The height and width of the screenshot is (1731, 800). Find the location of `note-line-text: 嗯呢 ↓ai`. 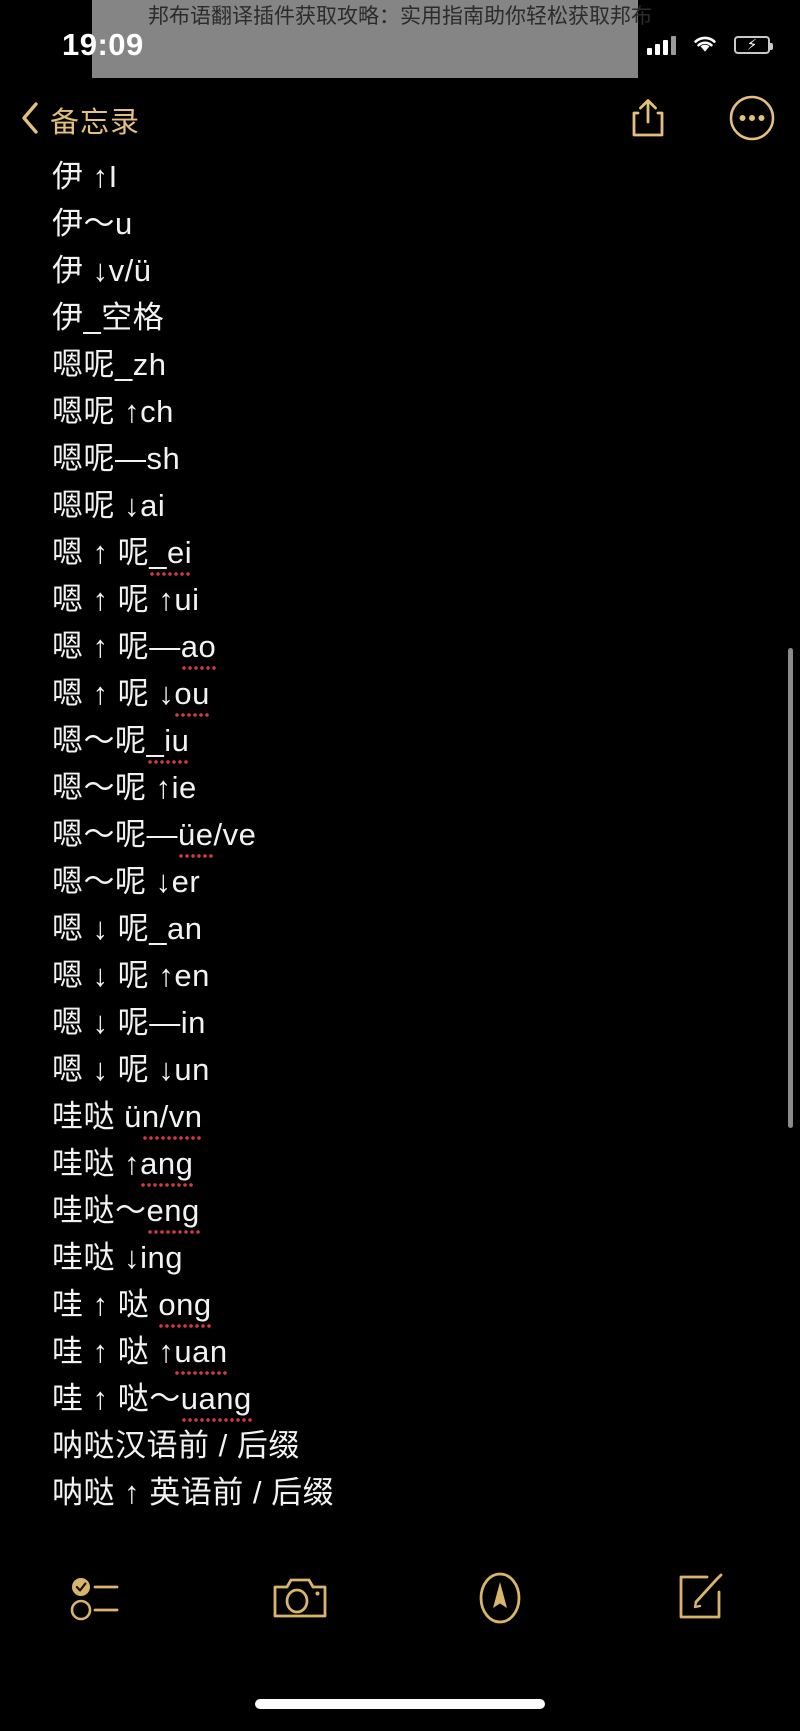

note-line-text: 嗯呢 ↓ai is located at coordinates (109, 505).